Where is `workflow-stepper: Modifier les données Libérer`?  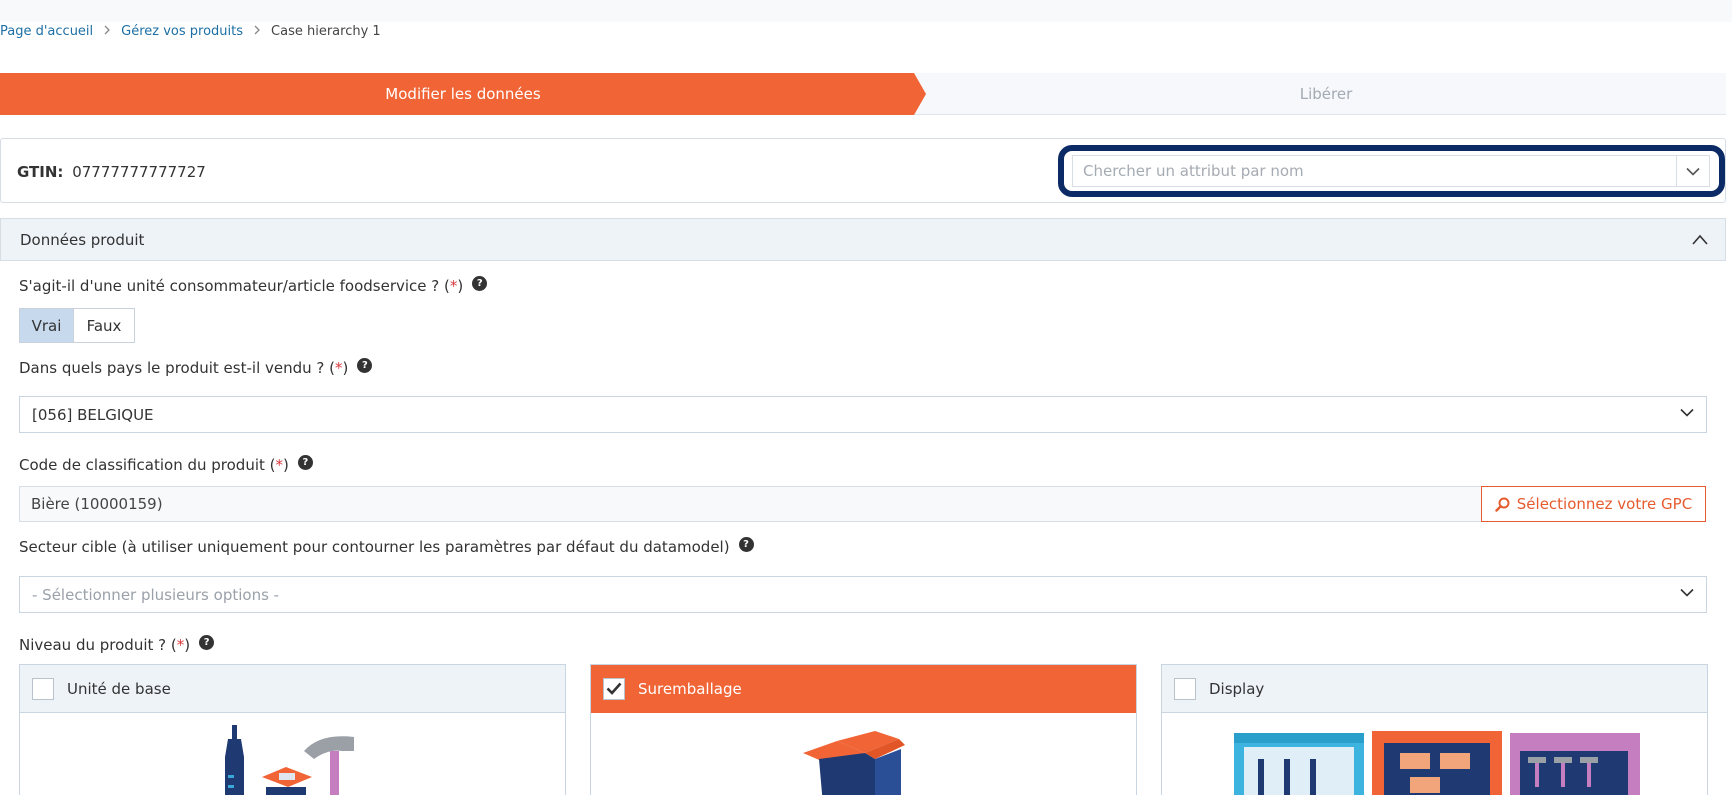 workflow-stepper: Modifier les données Libérer is located at coordinates (863, 94).